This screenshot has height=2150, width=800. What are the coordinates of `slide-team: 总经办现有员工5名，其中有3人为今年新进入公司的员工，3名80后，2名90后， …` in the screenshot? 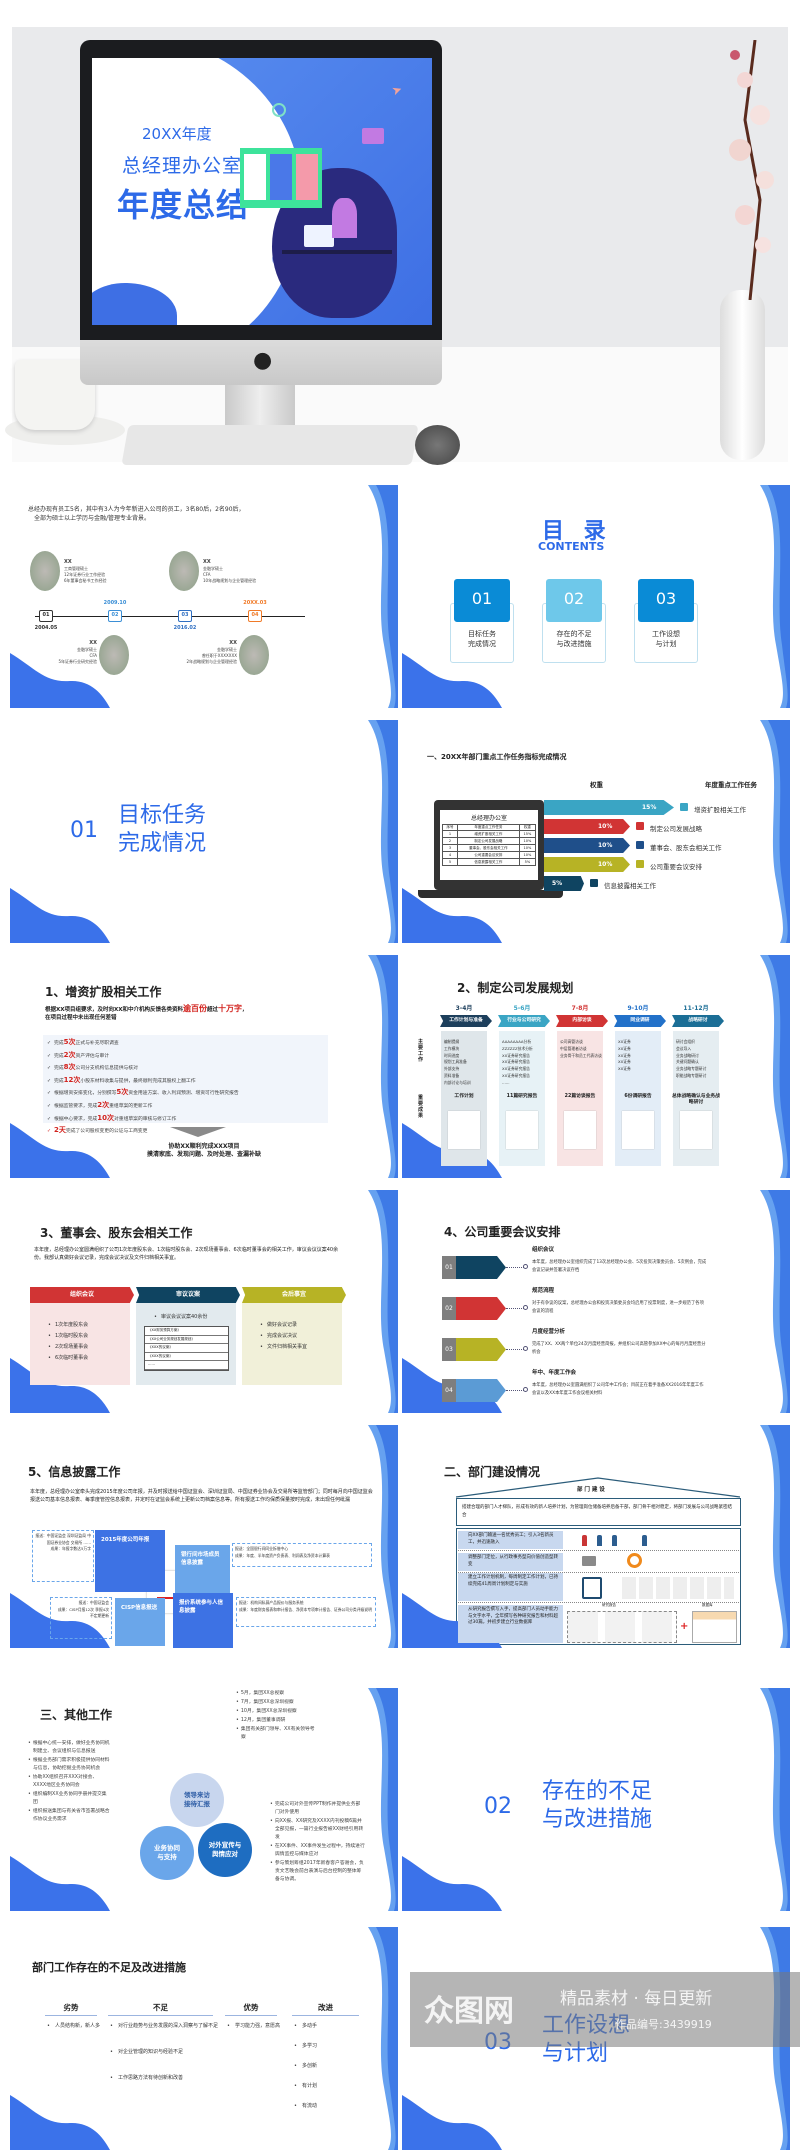 It's located at (204, 596).